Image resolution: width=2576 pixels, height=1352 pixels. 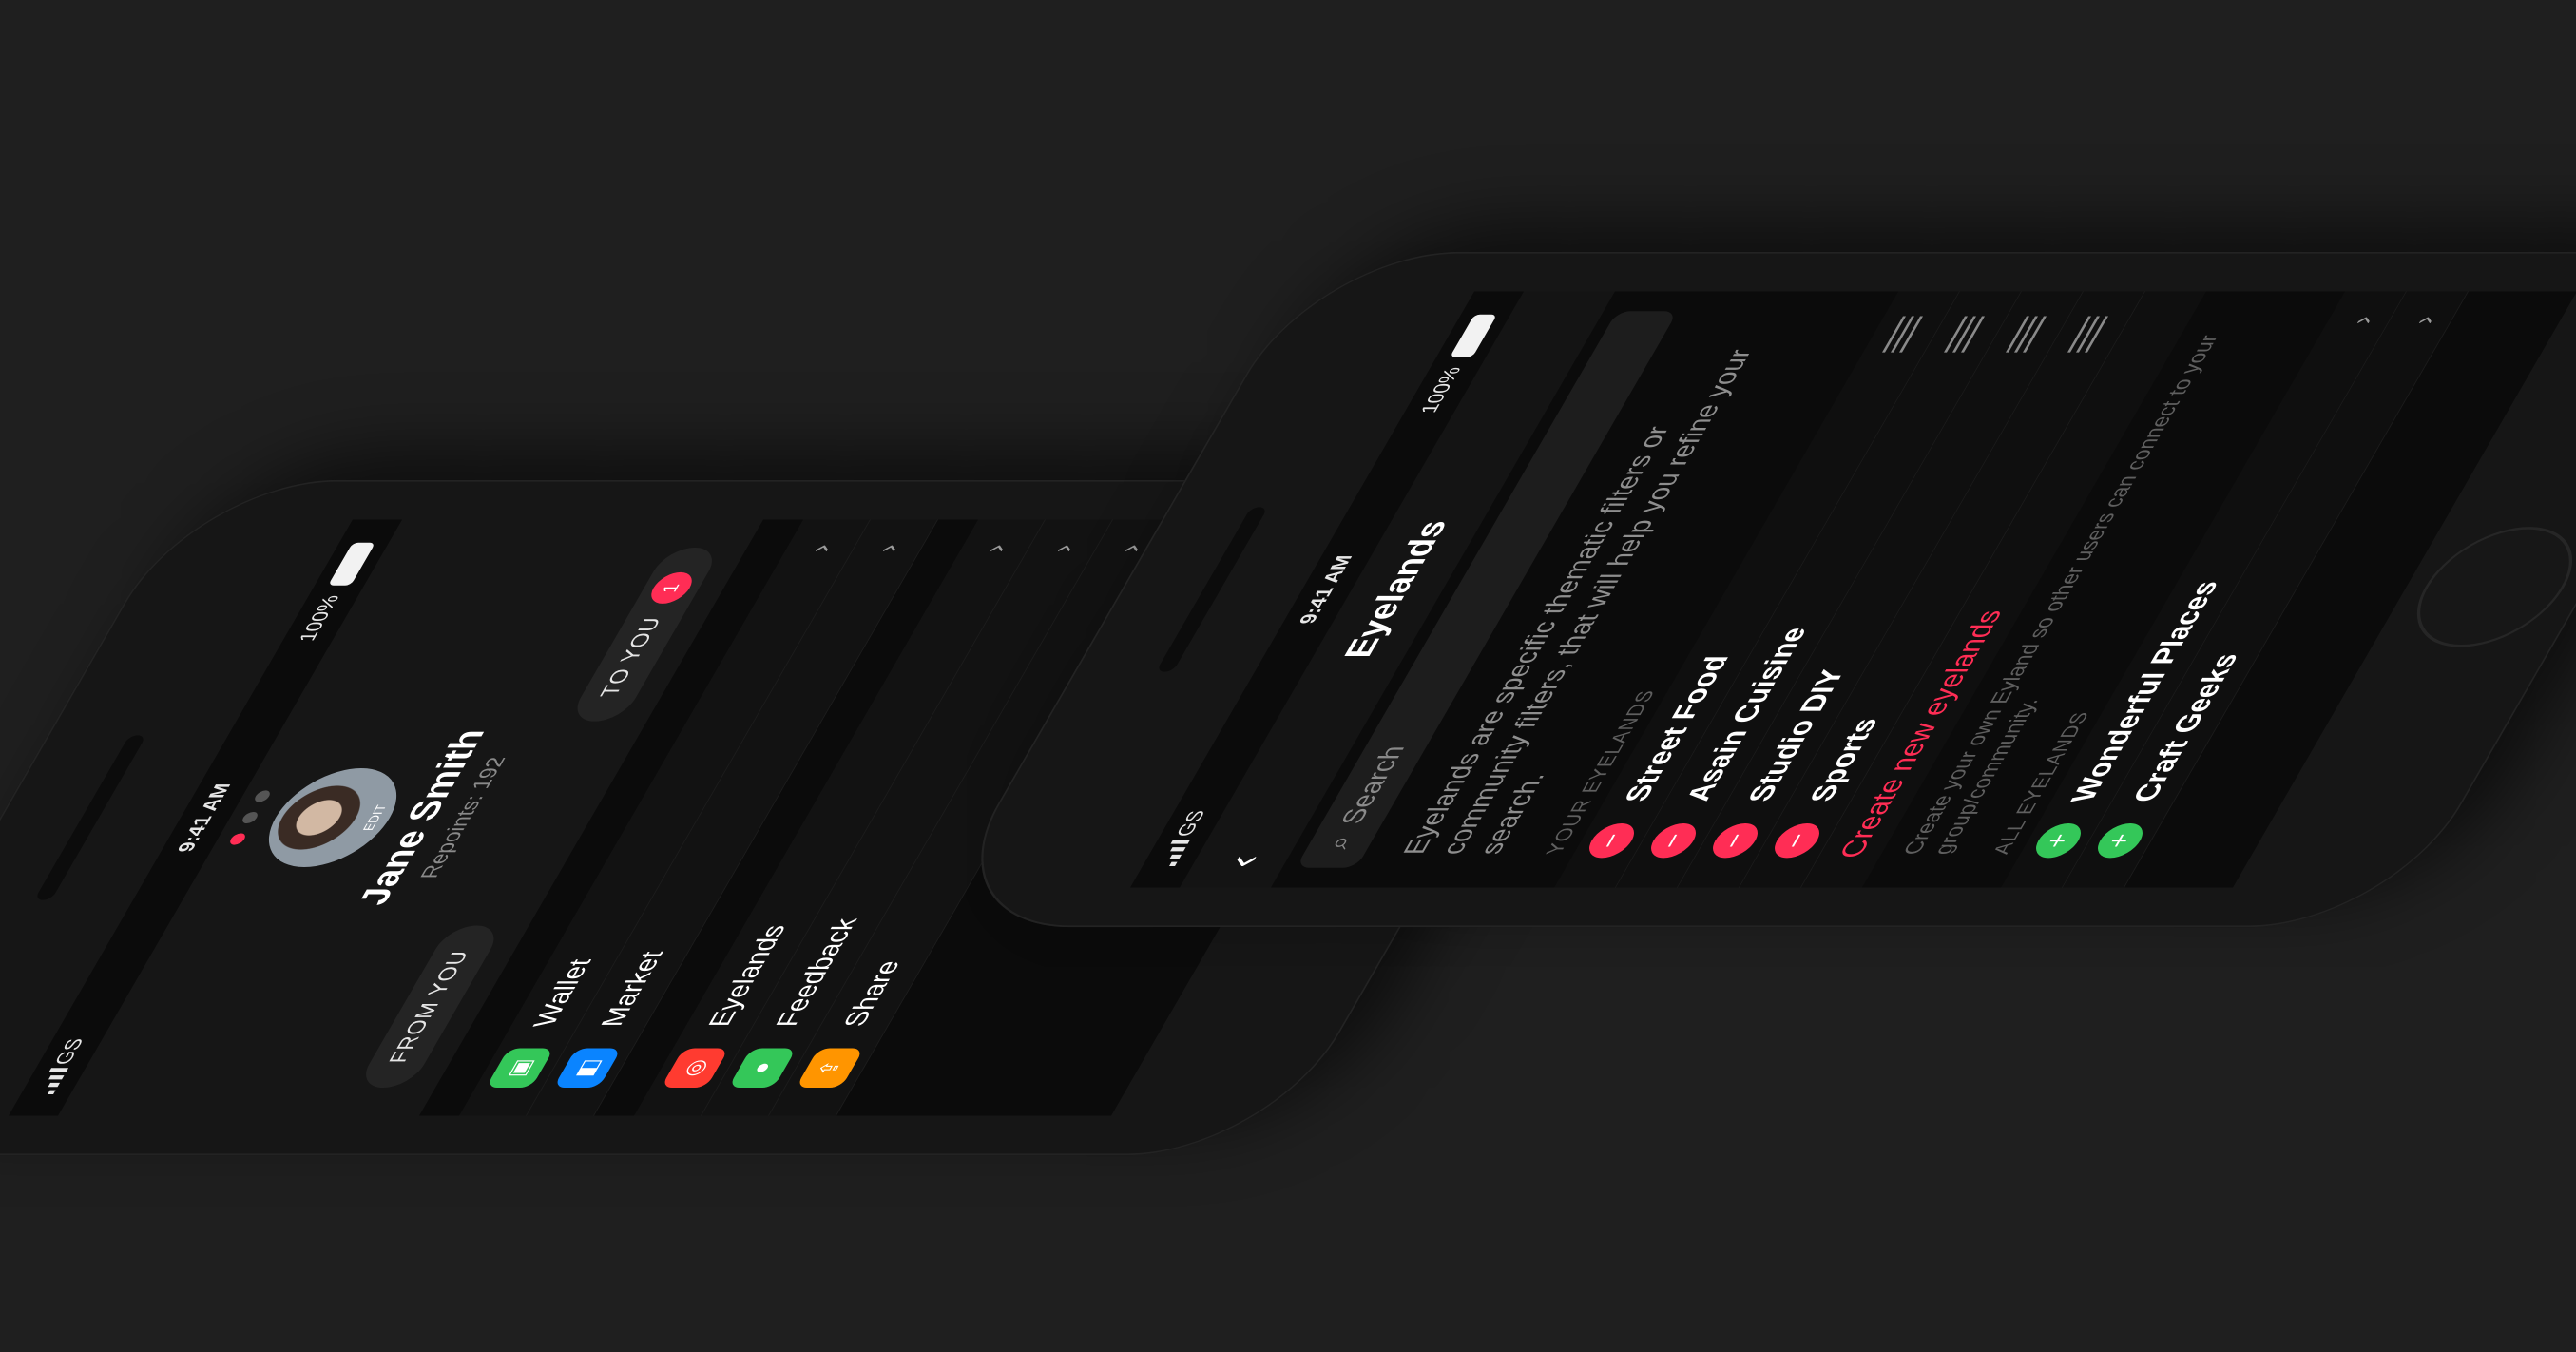 What do you see at coordinates (672, 587) in the screenshot?
I see `notification-badge: 1` at bounding box center [672, 587].